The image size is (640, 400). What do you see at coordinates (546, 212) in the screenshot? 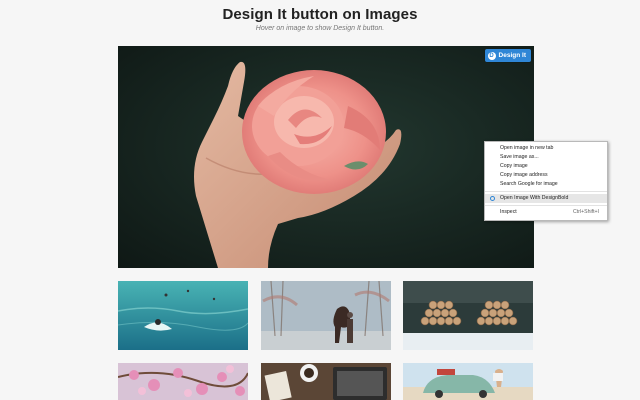
I see `menu-item-inspect: Inspect Ctrl+Shift+I` at bounding box center [546, 212].